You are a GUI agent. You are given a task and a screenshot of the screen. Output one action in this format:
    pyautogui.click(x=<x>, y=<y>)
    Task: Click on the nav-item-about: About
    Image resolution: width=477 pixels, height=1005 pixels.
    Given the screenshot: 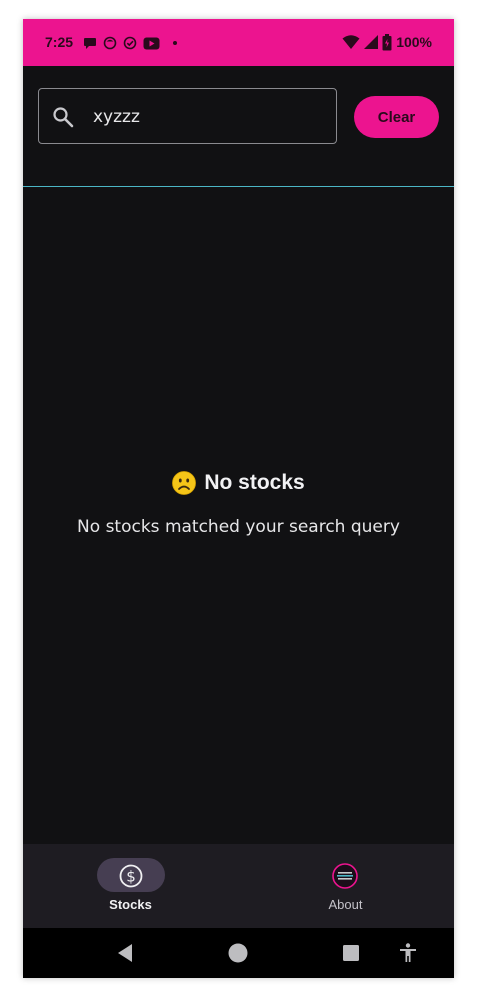 What is the action you would take?
    pyautogui.click(x=345, y=886)
    